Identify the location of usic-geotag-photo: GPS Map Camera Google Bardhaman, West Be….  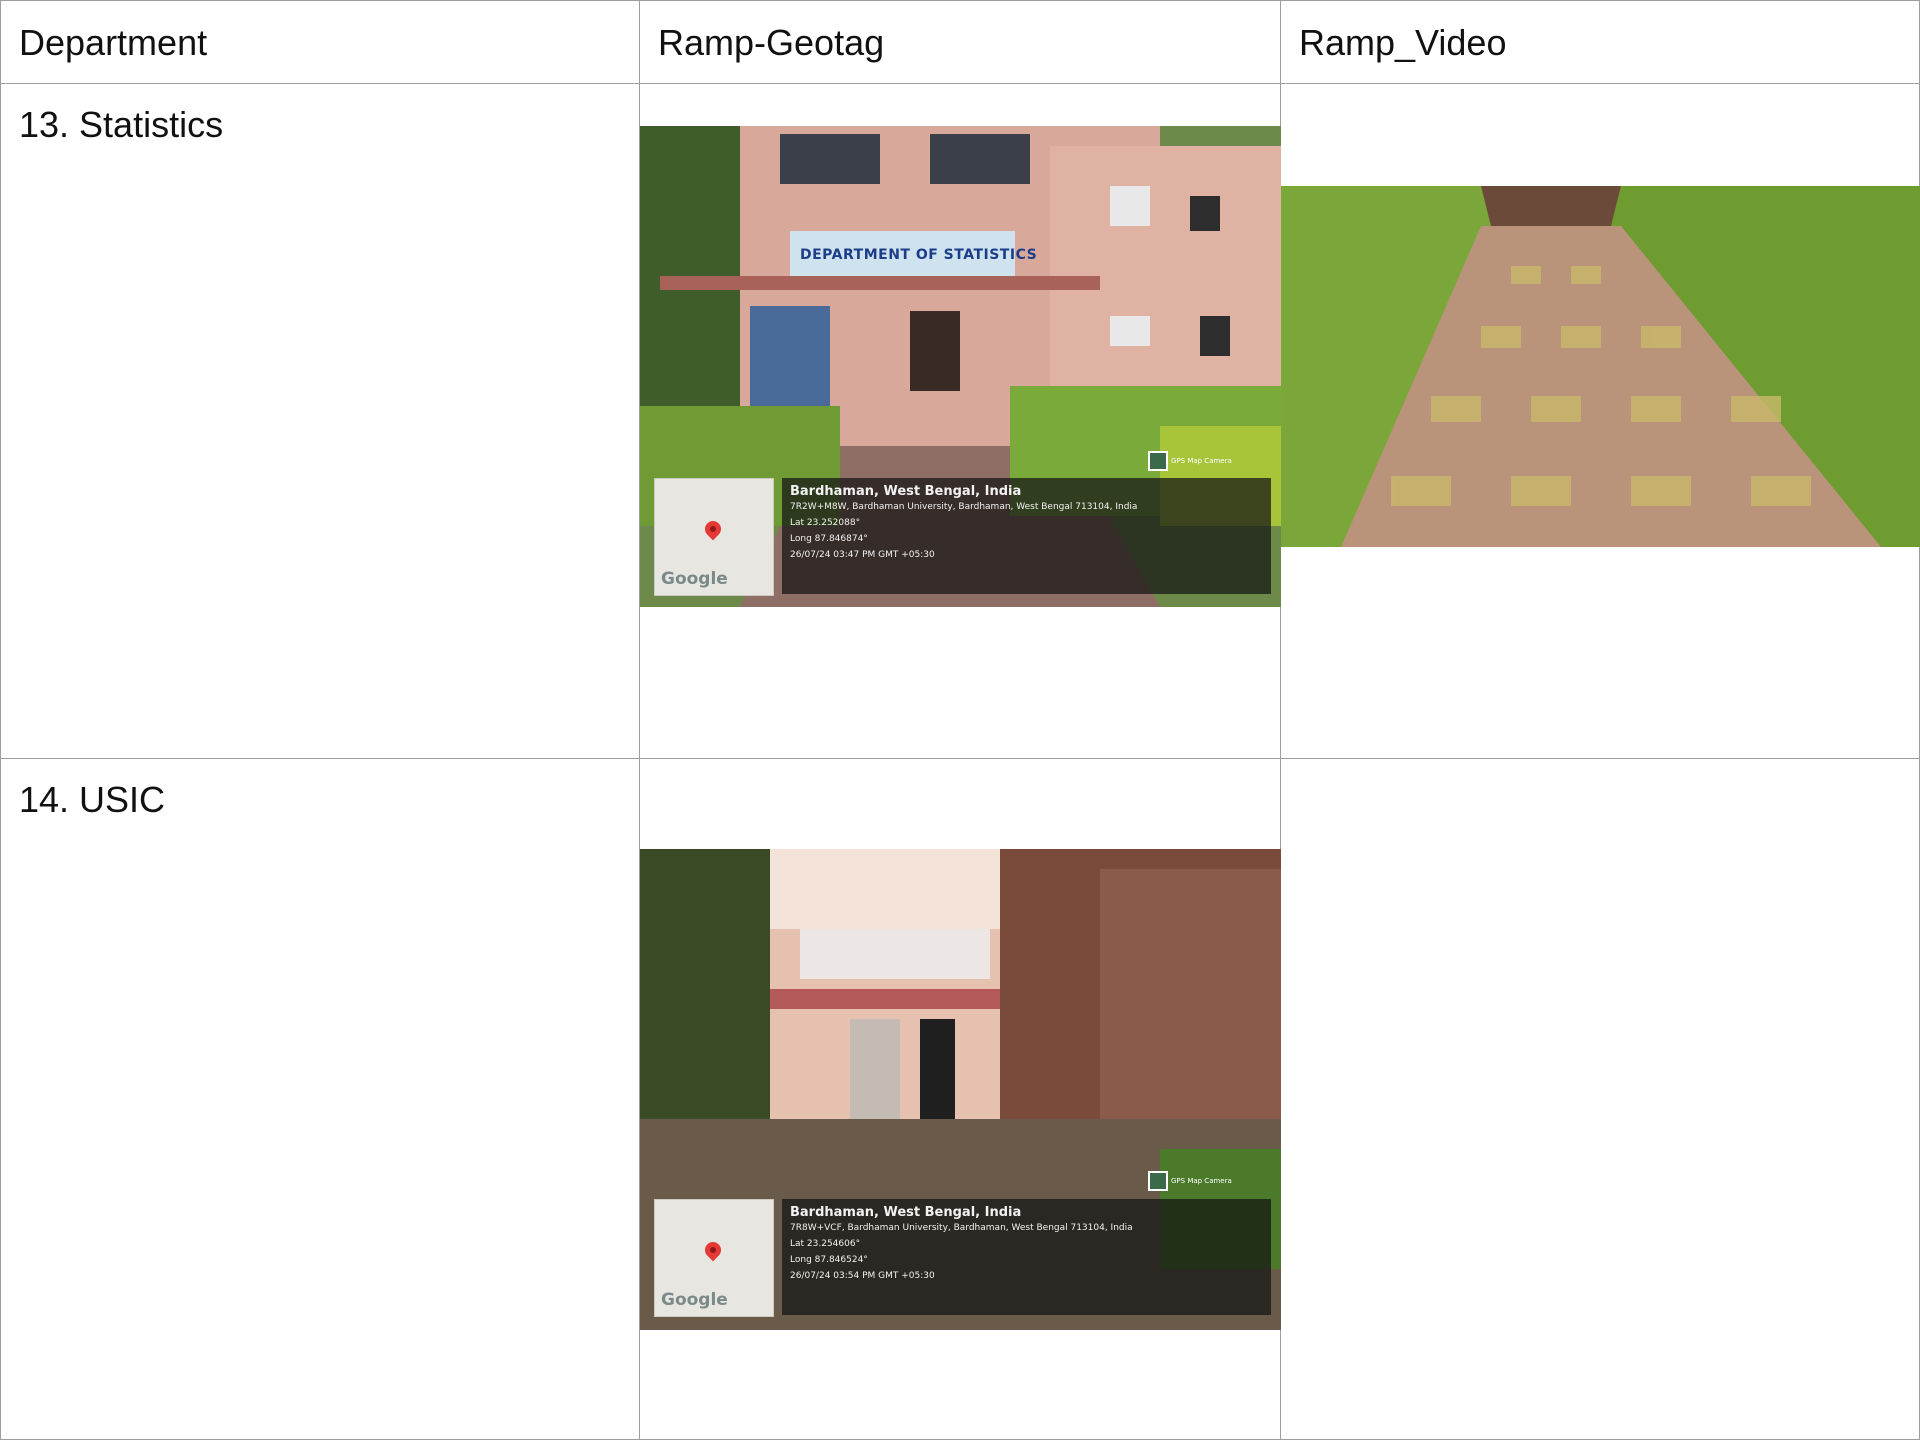
(960, 1089).